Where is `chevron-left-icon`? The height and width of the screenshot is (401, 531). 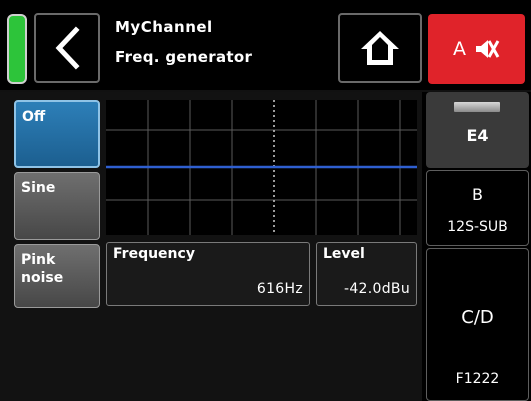
chevron-left-icon is located at coordinates (67, 48).